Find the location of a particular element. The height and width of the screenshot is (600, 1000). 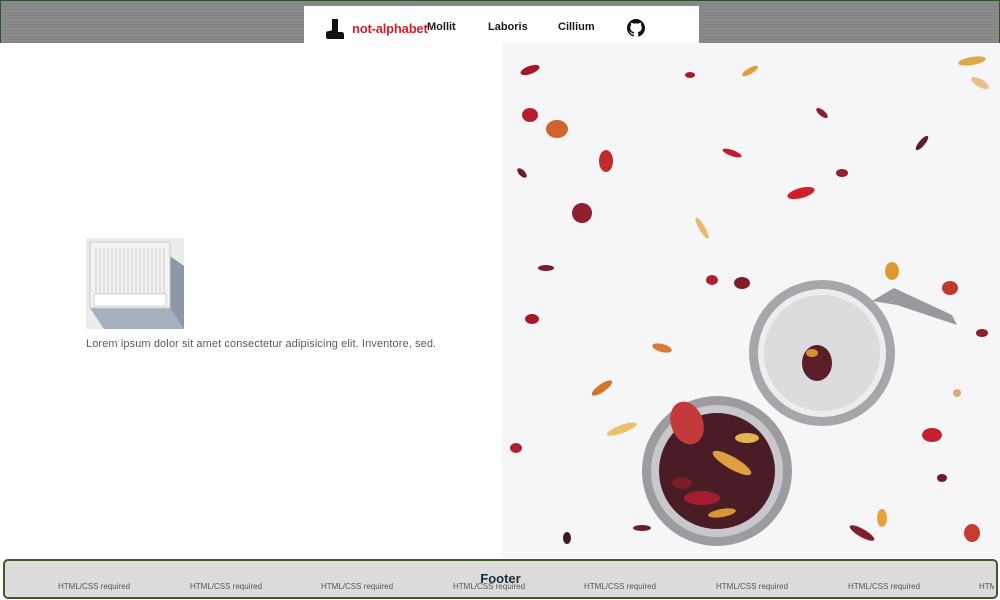

brand-name: not-alphabet is located at coordinates (390, 28).